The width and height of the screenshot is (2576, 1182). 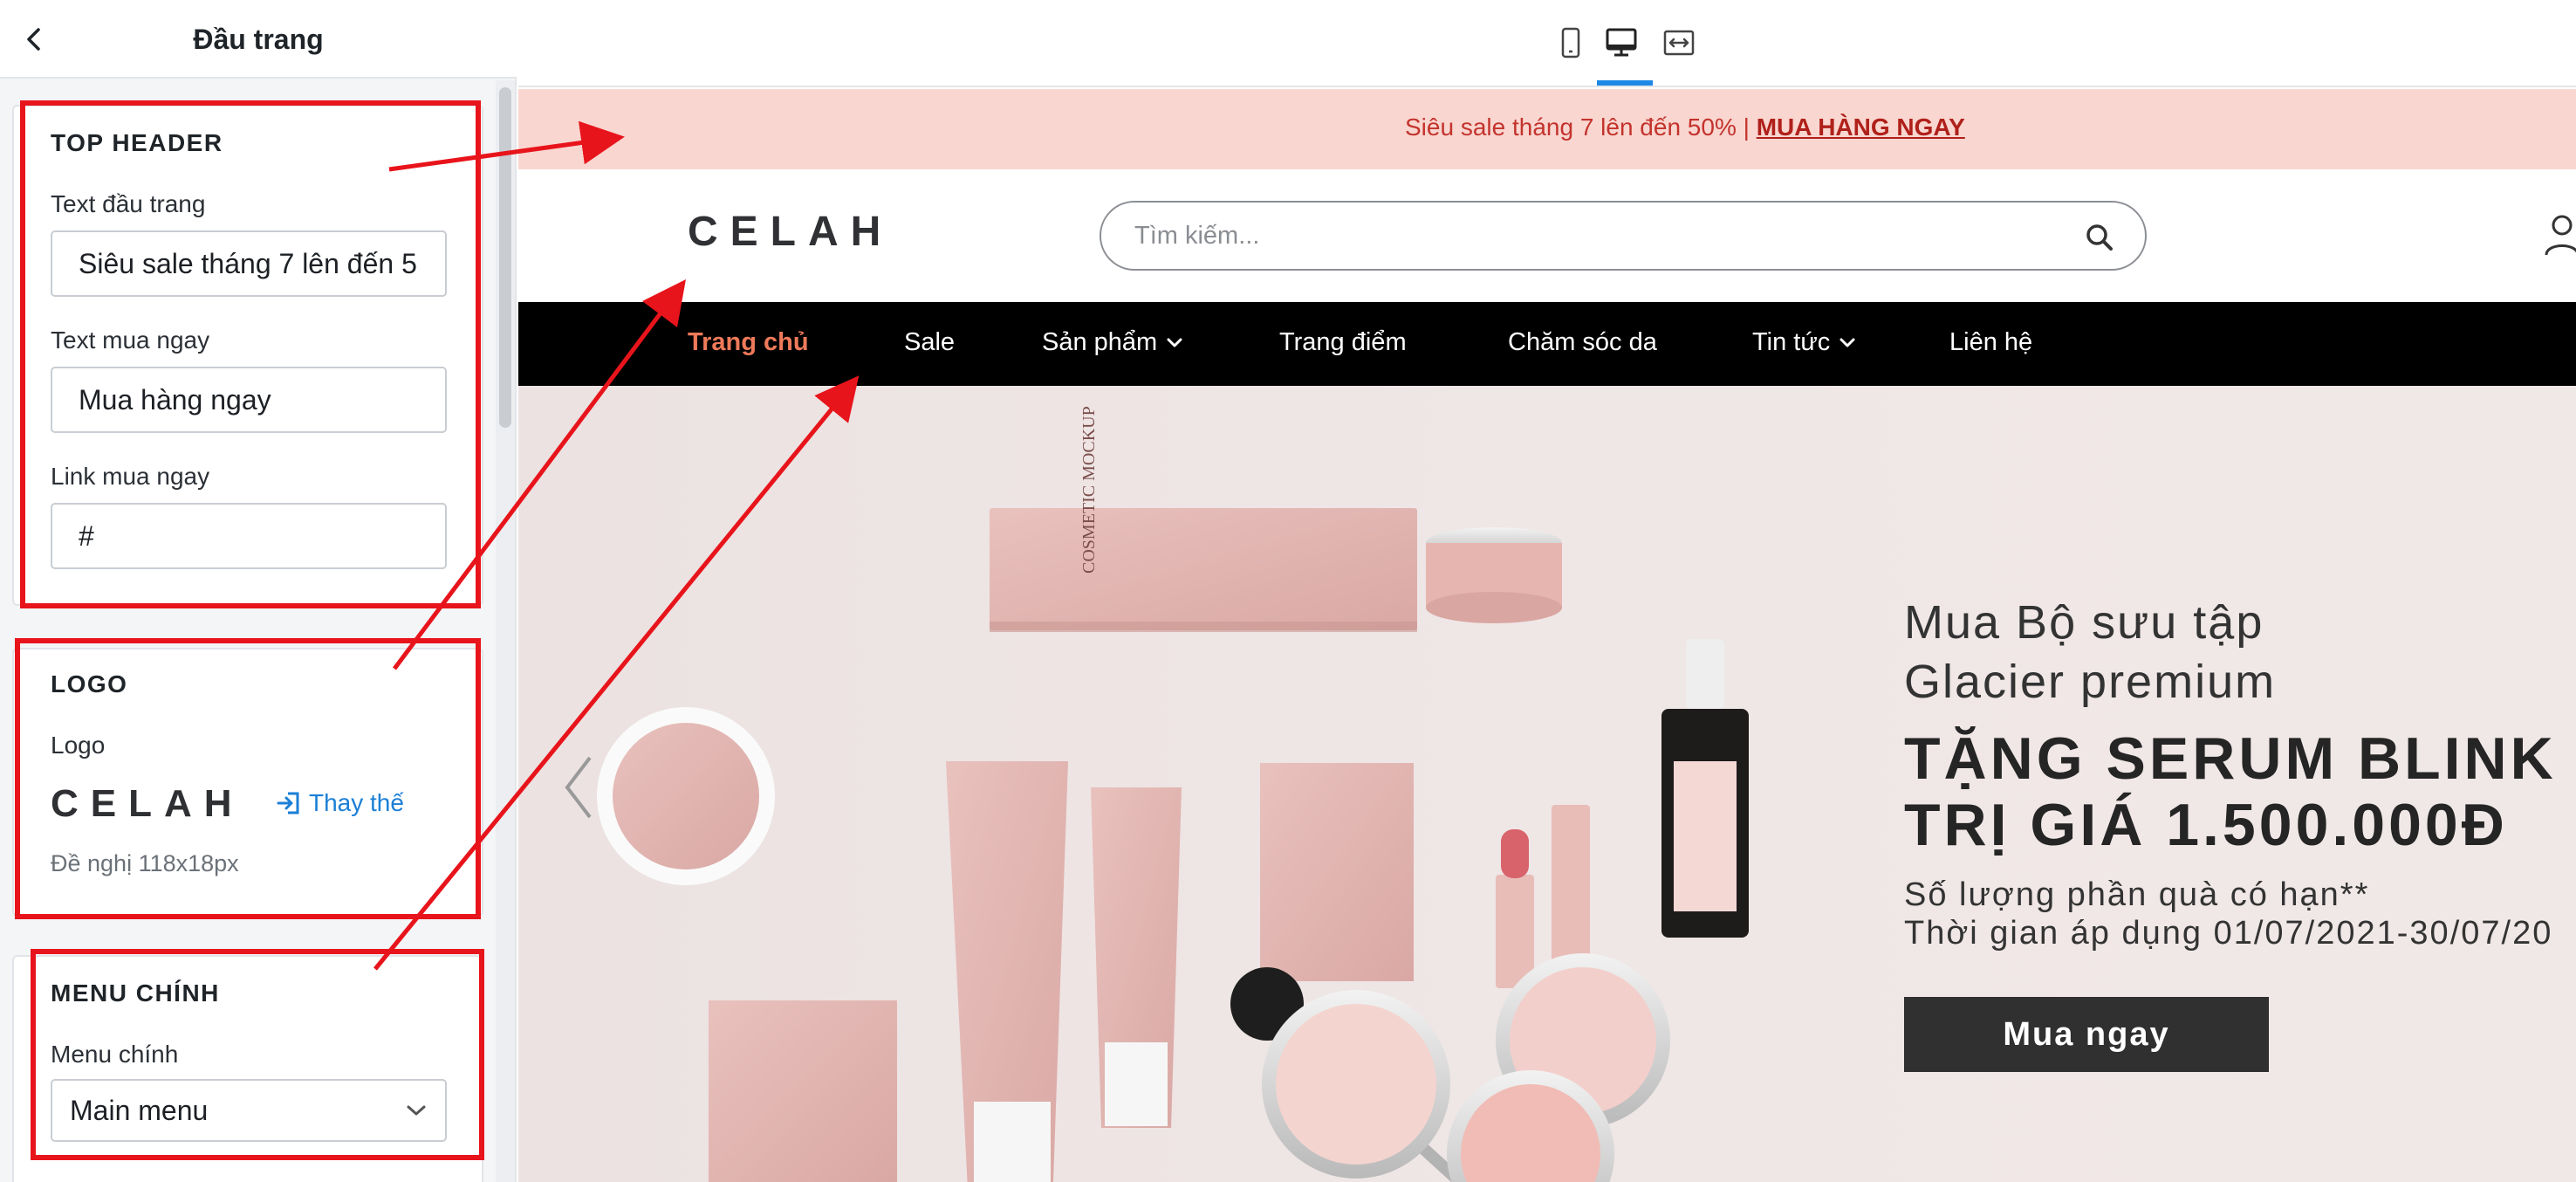 What do you see at coordinates (131, 476) in the screenshot?
I see `buy-link-label: Link mua ngay` at bounding box center [131, 476].